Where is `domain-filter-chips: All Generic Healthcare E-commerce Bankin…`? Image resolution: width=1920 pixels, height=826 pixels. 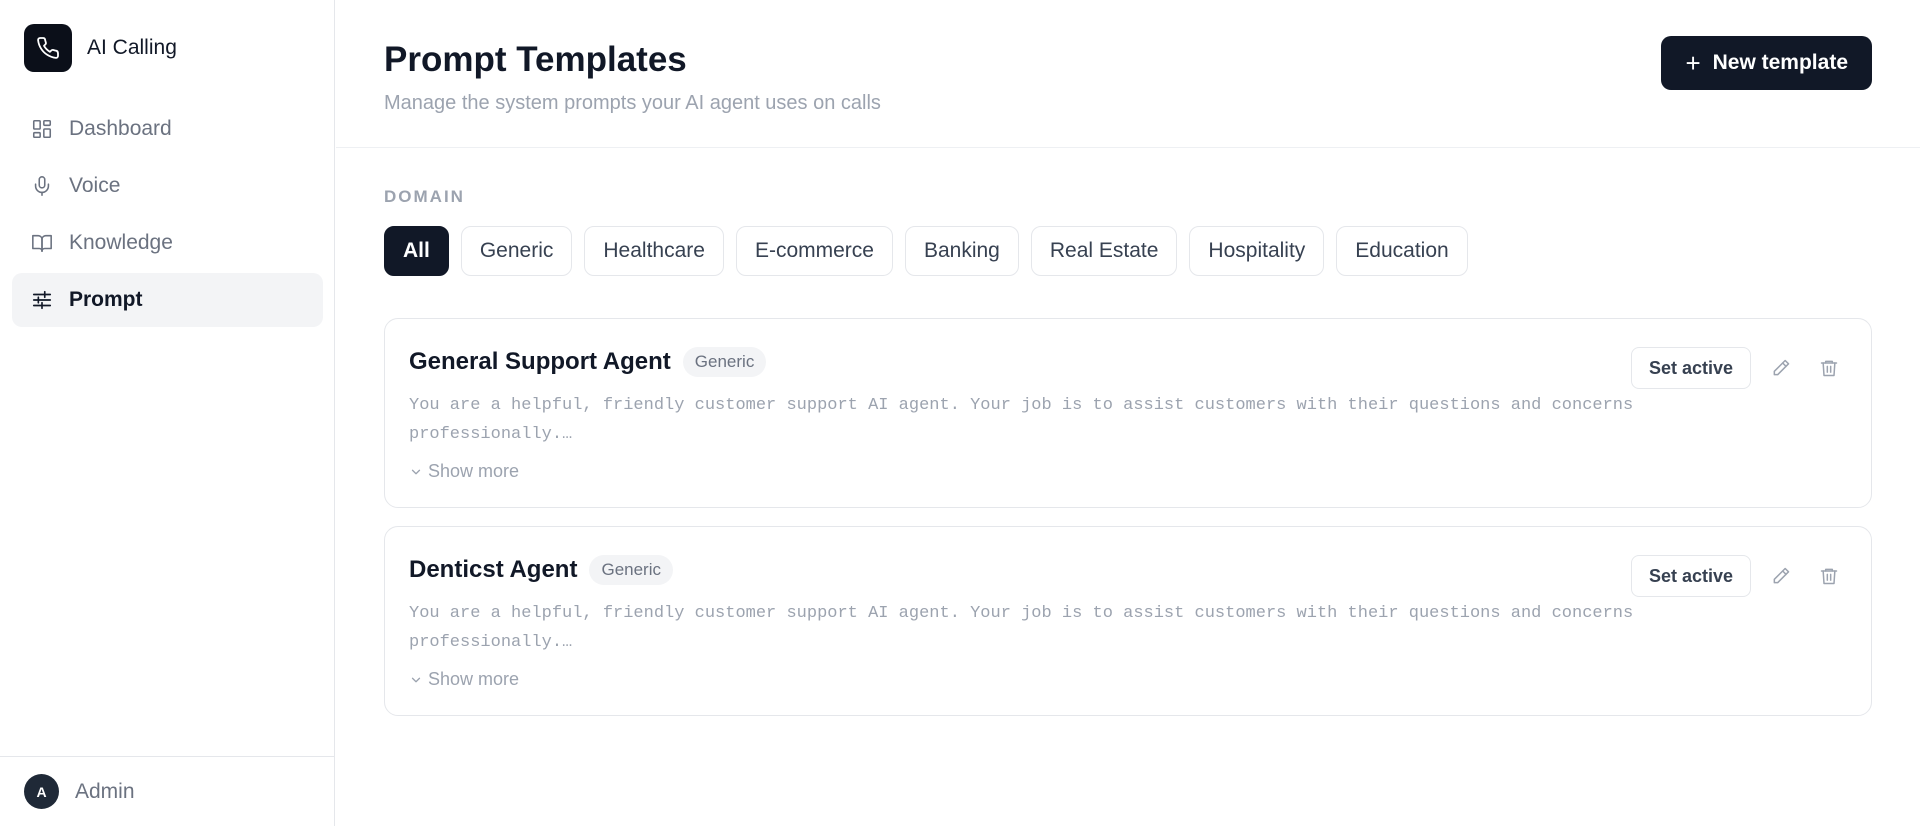 domain-filter-chips: All Generic Healthcare E-commerce Bankin… is located at coordinates (932, 251).